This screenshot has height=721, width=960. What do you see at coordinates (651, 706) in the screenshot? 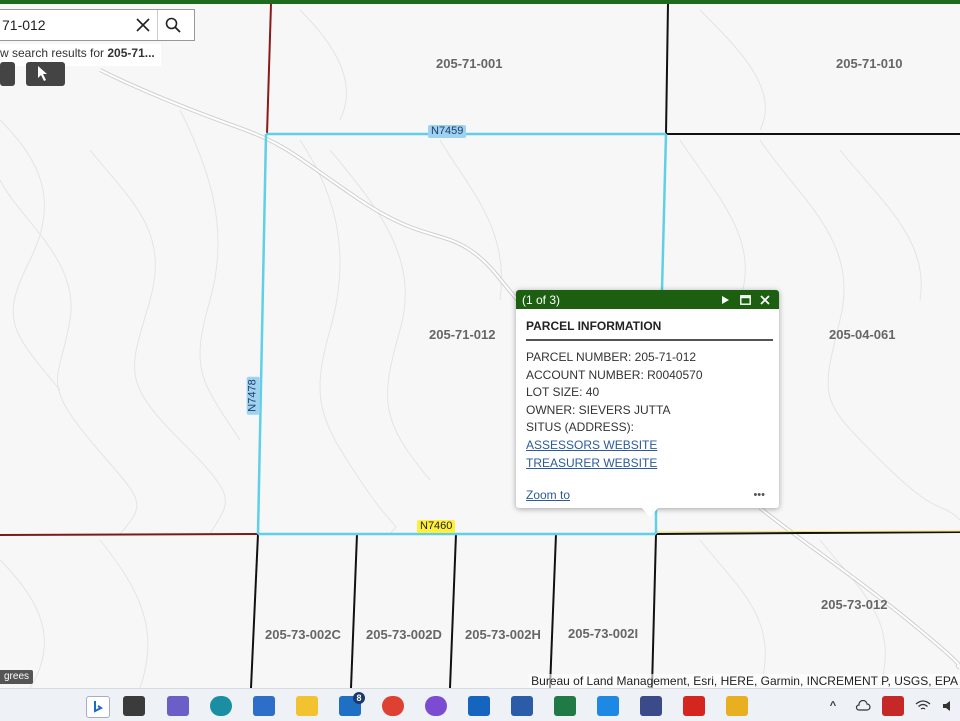
I see `app-icon` at bounding box center [651, 706].